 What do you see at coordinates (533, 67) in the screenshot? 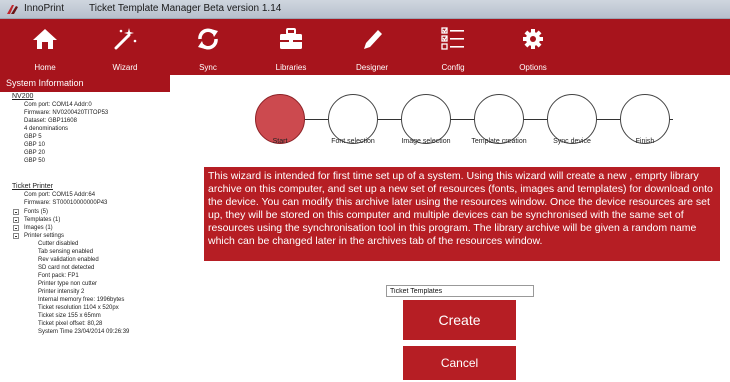
I see `toolbar-label: Options` at bounding box center [533, 67].